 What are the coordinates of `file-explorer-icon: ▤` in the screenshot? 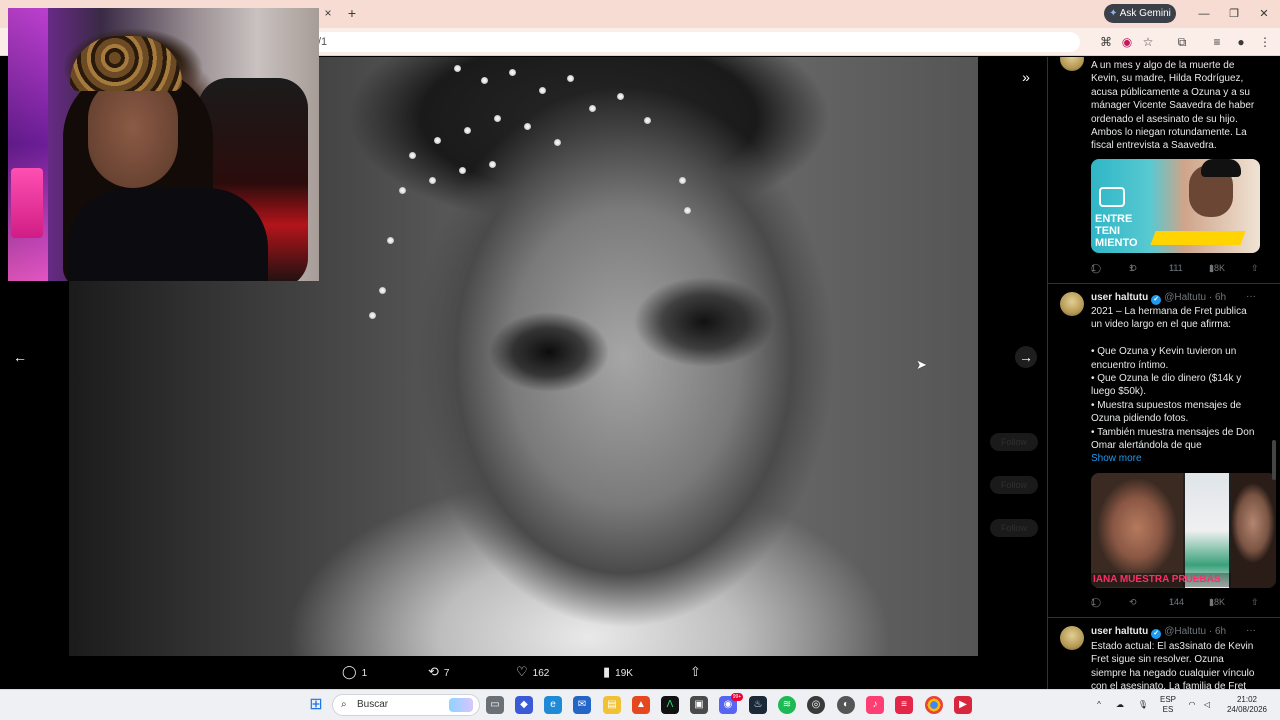 It's located at (612, 705).